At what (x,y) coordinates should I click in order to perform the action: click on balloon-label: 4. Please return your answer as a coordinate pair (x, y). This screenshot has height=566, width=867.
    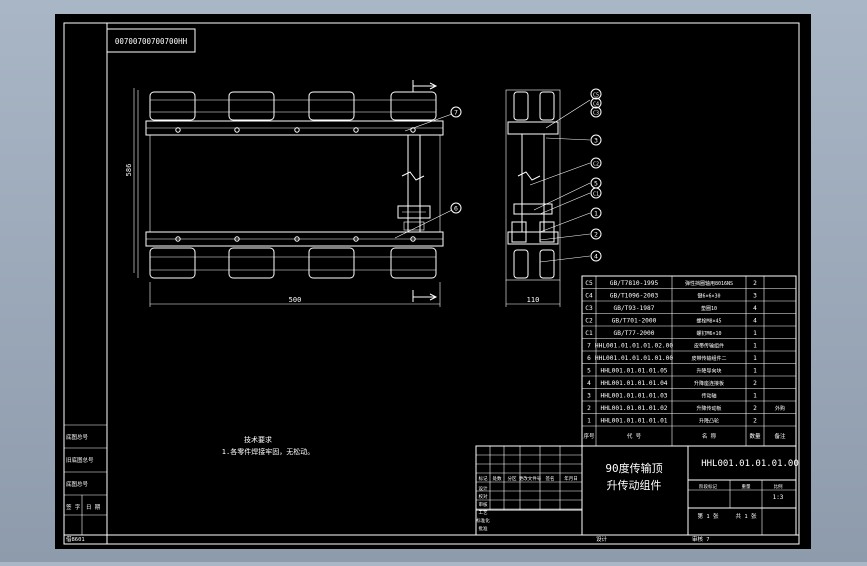
    Looking at the image, I should click on (596, 257).